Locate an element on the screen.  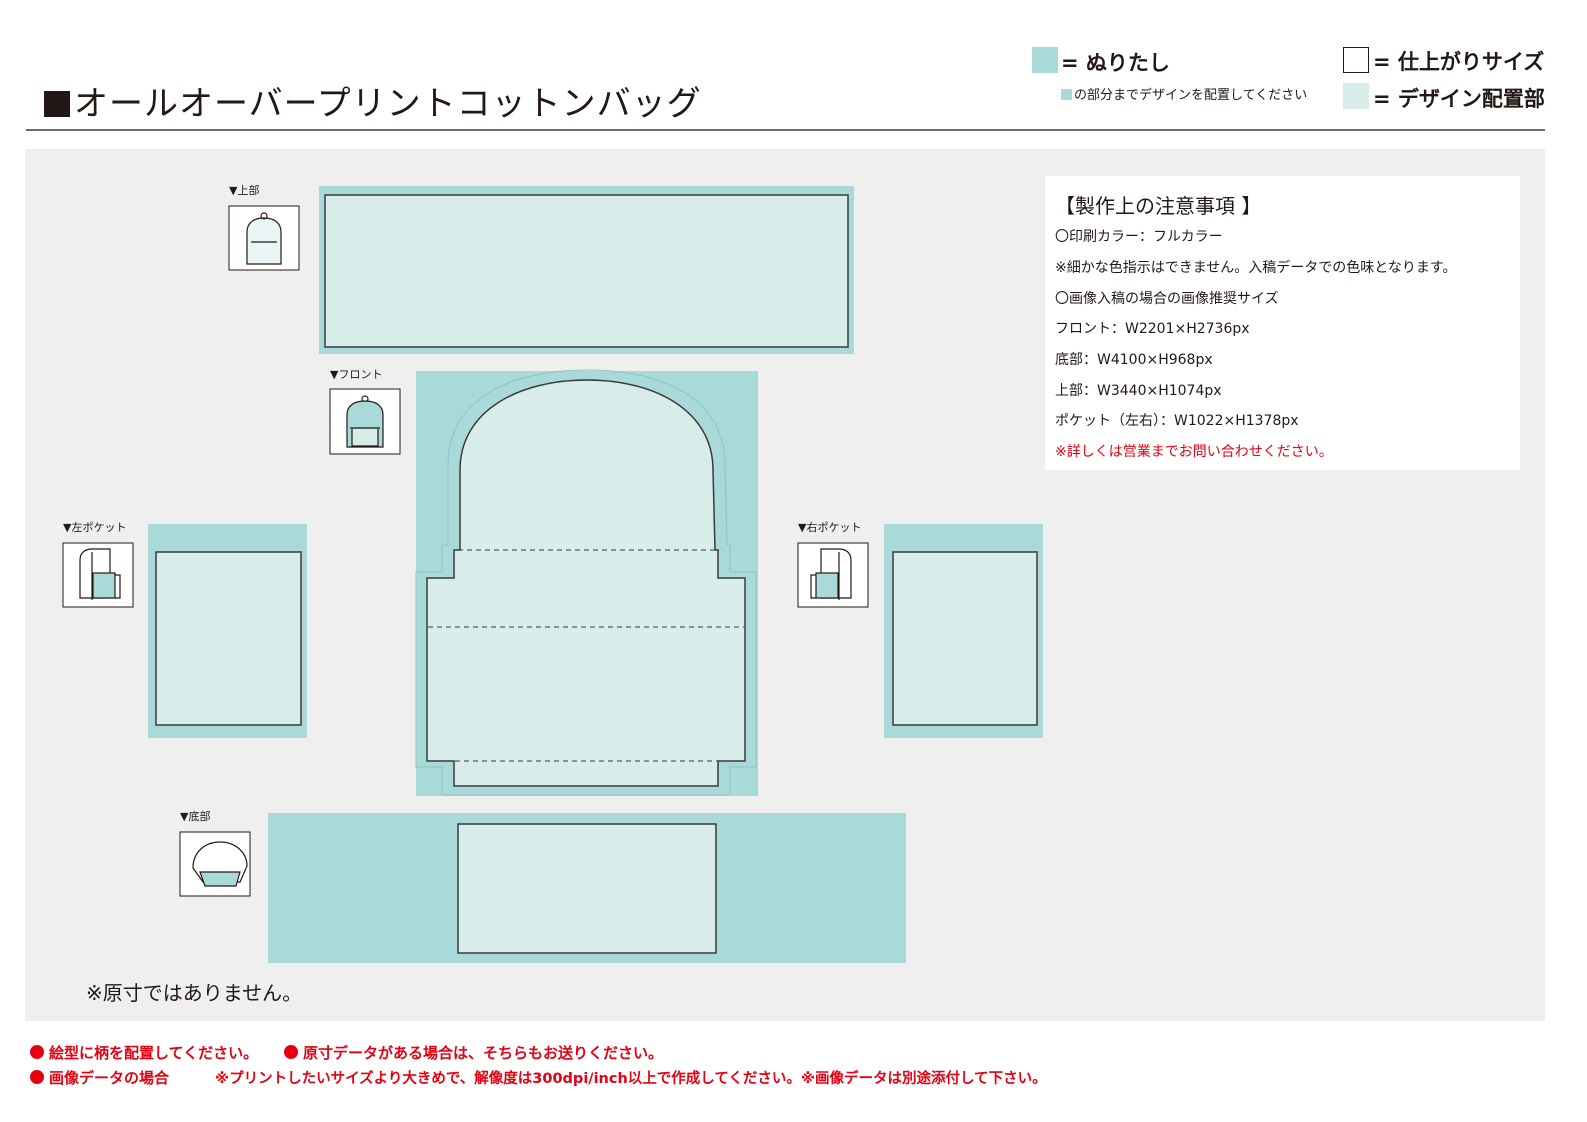
scale-note: ※原寸ではありません。 is located at coordinates (194, 993).